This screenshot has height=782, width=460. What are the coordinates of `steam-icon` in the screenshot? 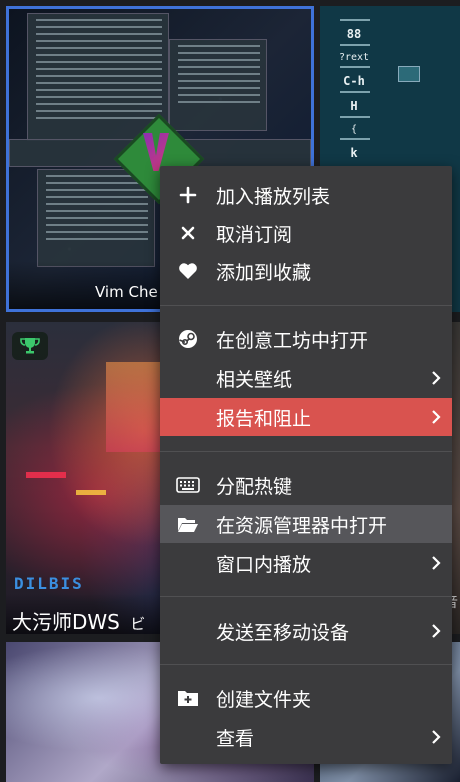 It's located at (188, 339).